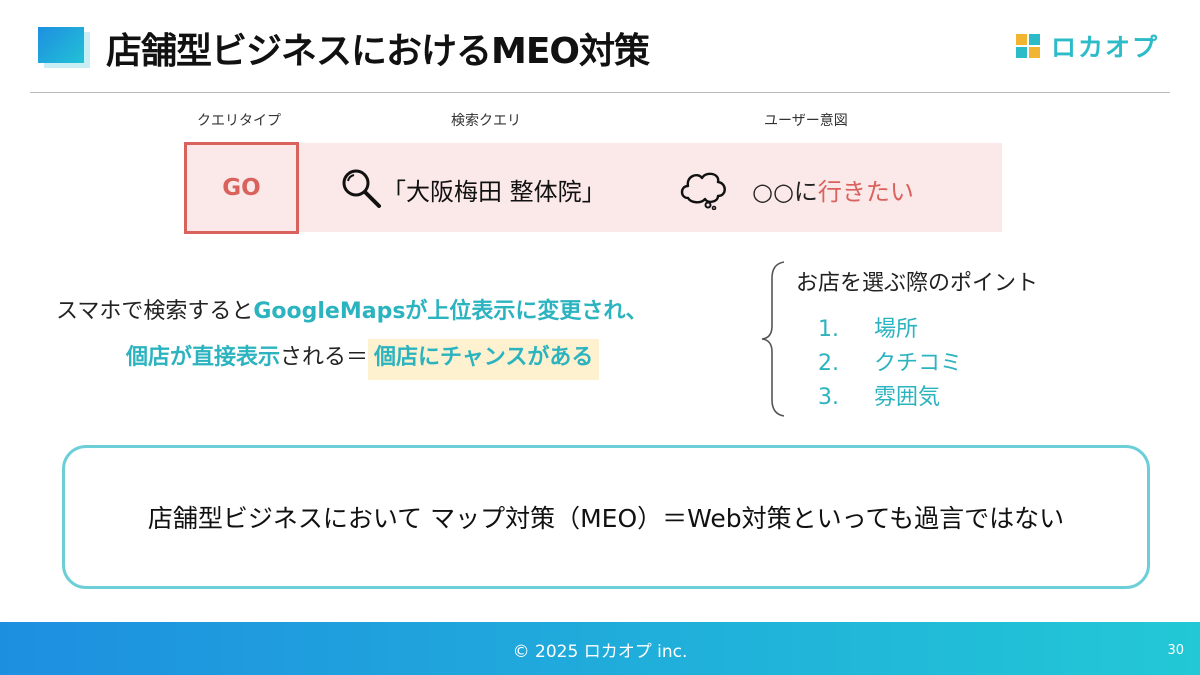 The image size is (1200, 675). Describe the element at coordinates (868, 327) in the screenshot. I see `point-item: 1. 場所` at that location.